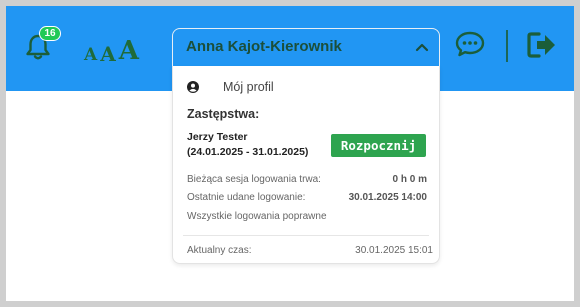 Image resolution: width=580 pixels, height=307 pixels. I want to click on toolbar-divider, so click(507, 46).